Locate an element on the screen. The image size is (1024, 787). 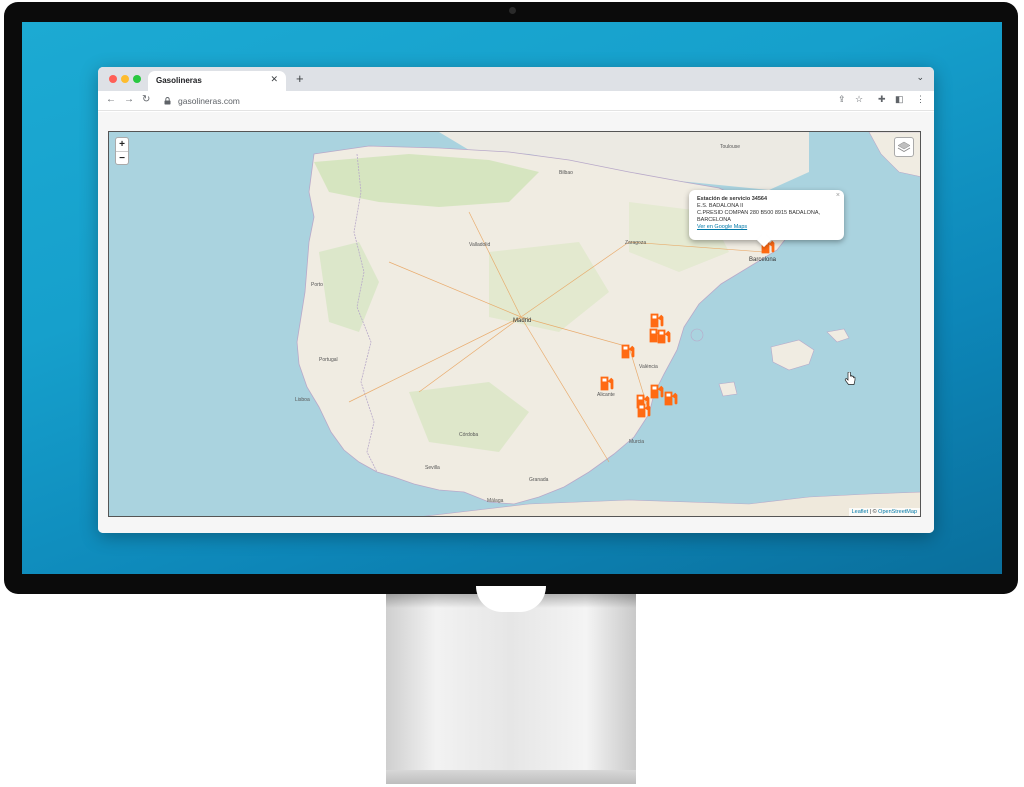
city-label: Toulouse is located at coordinates (730, 147).